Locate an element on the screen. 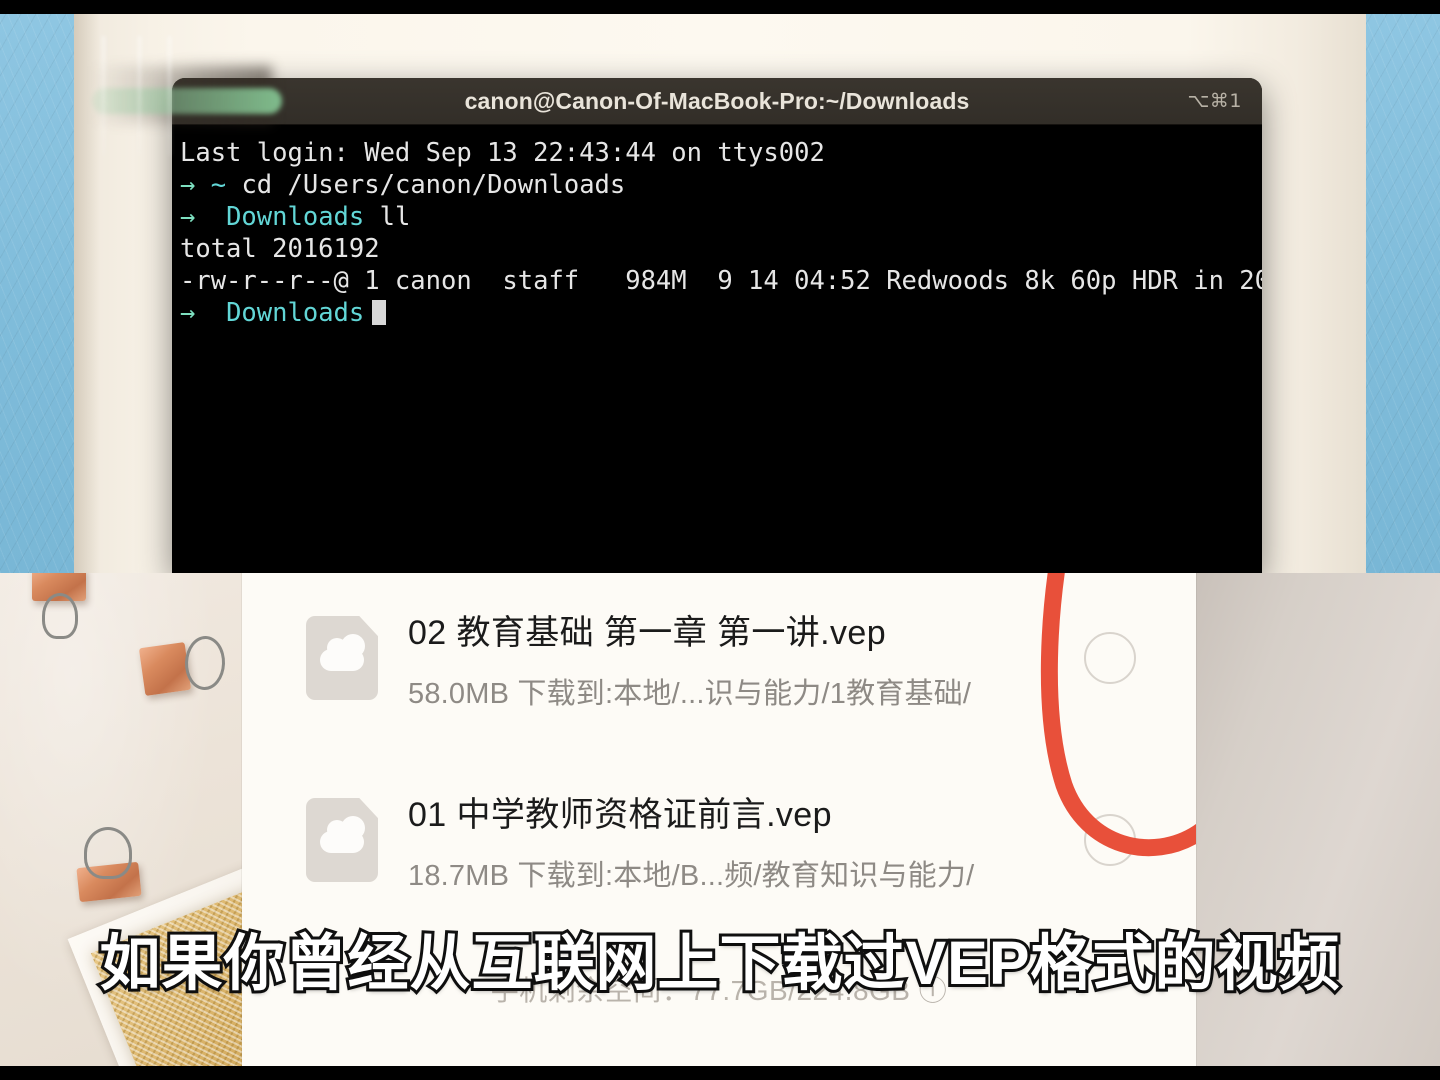 The height and width of the screenshot is (1080, 1440). terminal-command-1: cd /Users/canon/Downloads is located at coordinates (433, 185).